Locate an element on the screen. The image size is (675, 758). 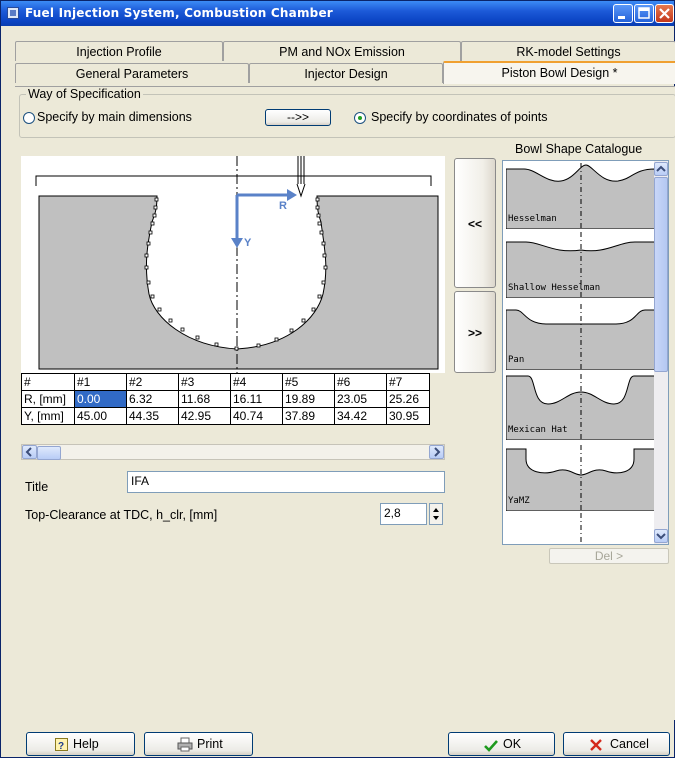
pan-shape-icon is located at coordinates (580, 337).